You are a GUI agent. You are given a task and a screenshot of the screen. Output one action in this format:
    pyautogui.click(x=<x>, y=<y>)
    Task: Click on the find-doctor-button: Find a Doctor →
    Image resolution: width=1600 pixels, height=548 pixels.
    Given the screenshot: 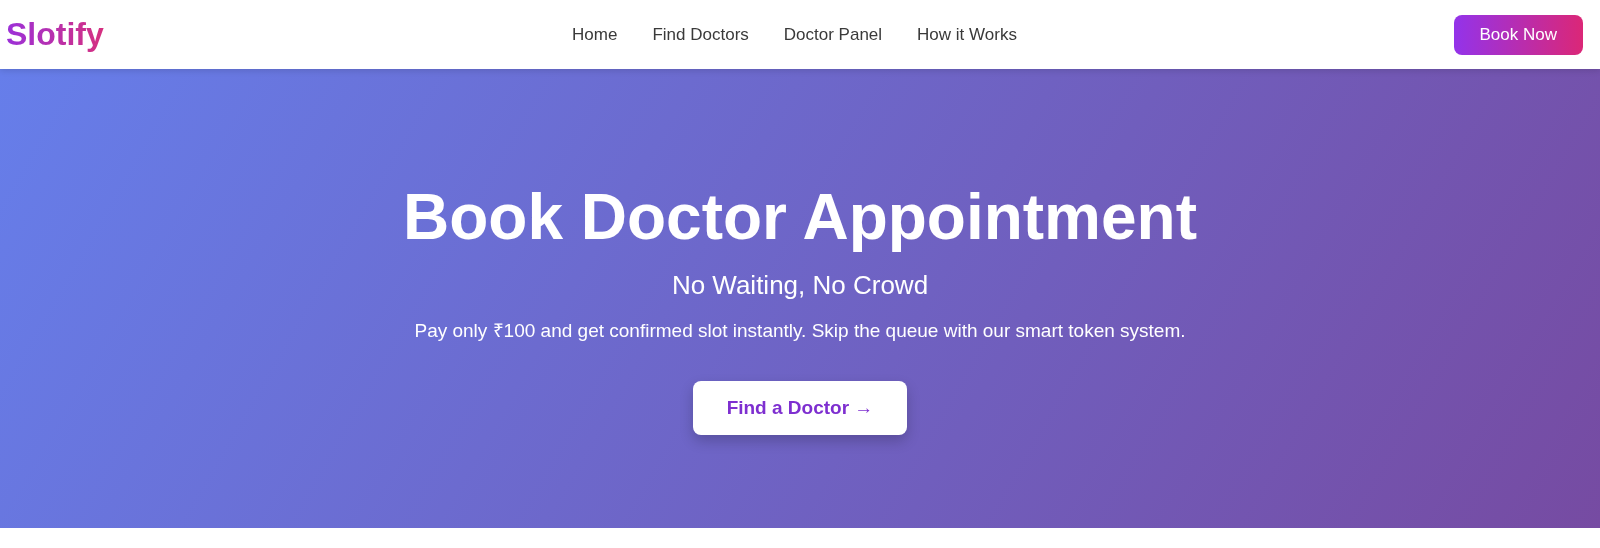 What is the action you would take?
    pyautogui.click(x=800, y=407)
    